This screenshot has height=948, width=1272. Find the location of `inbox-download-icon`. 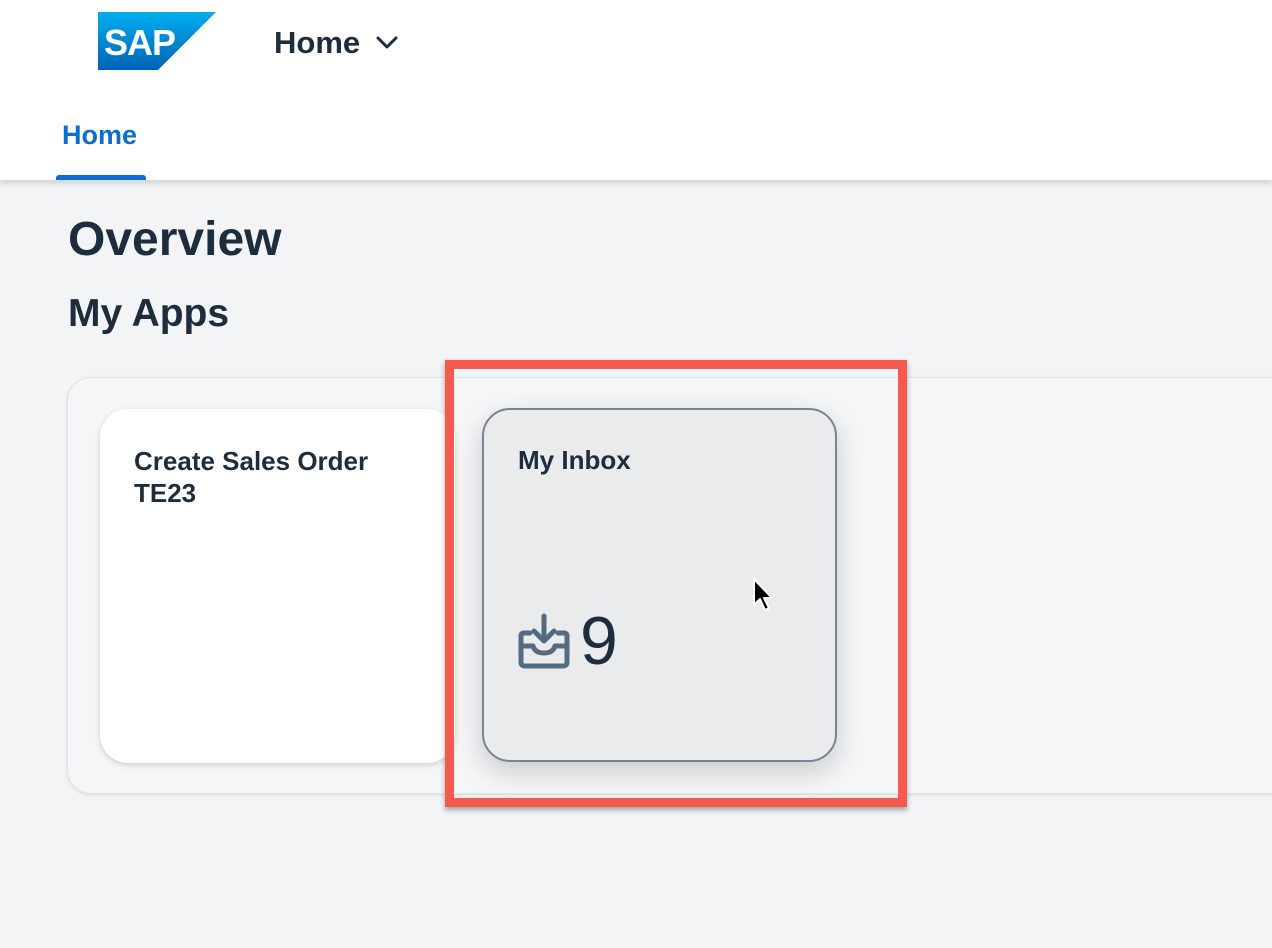

inbox-download-icon is located at coordinates (544, 641).